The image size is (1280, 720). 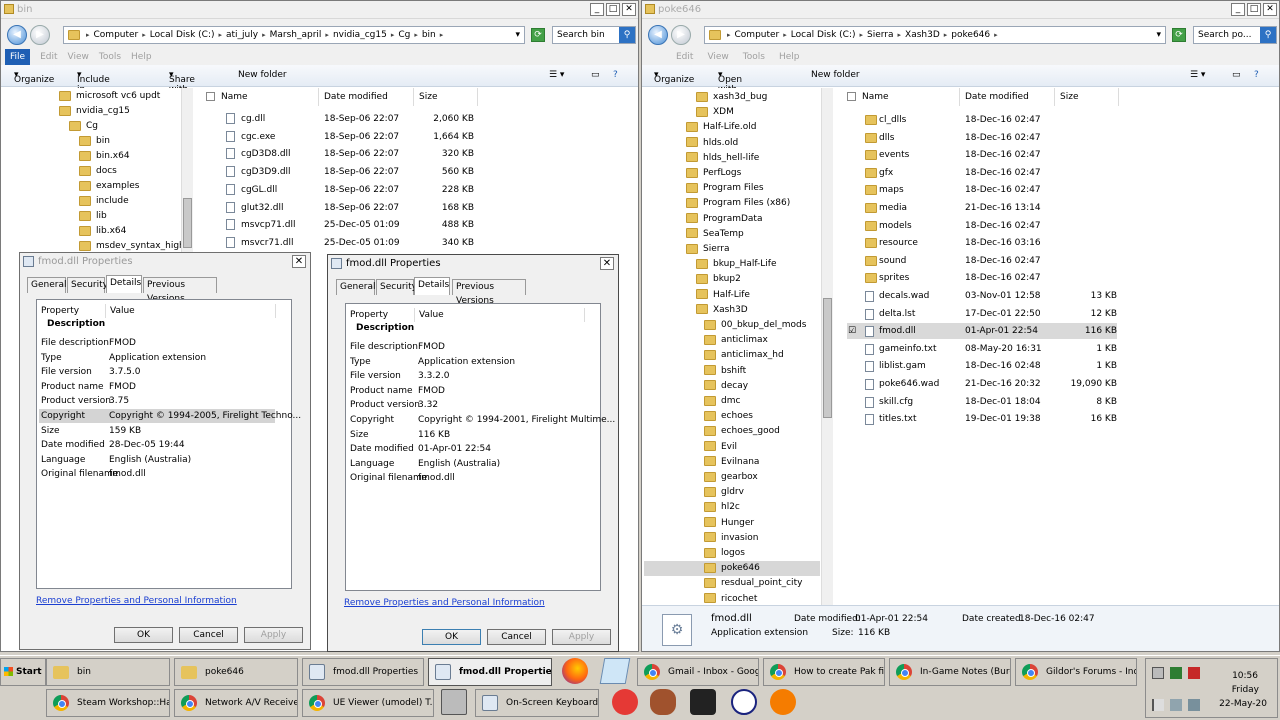 What do you see at coordinates (581, 637) in the screenshot?
I see `apply-button: Apply` at bounding box center [581, 637].